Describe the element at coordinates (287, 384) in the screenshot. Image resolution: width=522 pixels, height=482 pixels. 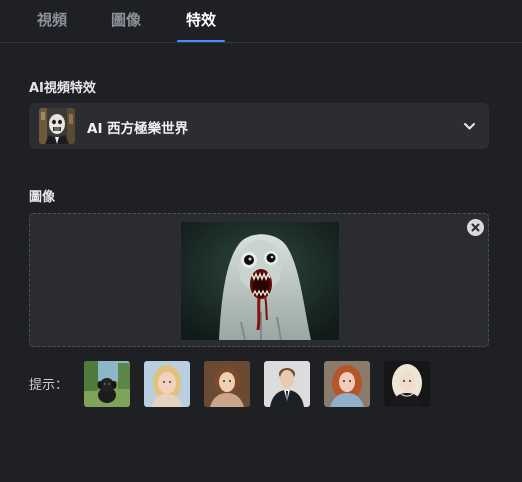
I see `hint-thumb-man-in-suit` at that location.